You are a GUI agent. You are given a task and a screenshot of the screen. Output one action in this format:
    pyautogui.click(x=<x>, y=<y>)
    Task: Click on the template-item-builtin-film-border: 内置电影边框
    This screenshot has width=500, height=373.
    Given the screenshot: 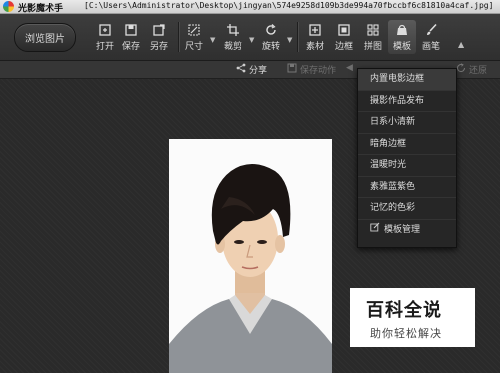 What is the action you would take?
    pyautogui.click(x=407, y=80)
    